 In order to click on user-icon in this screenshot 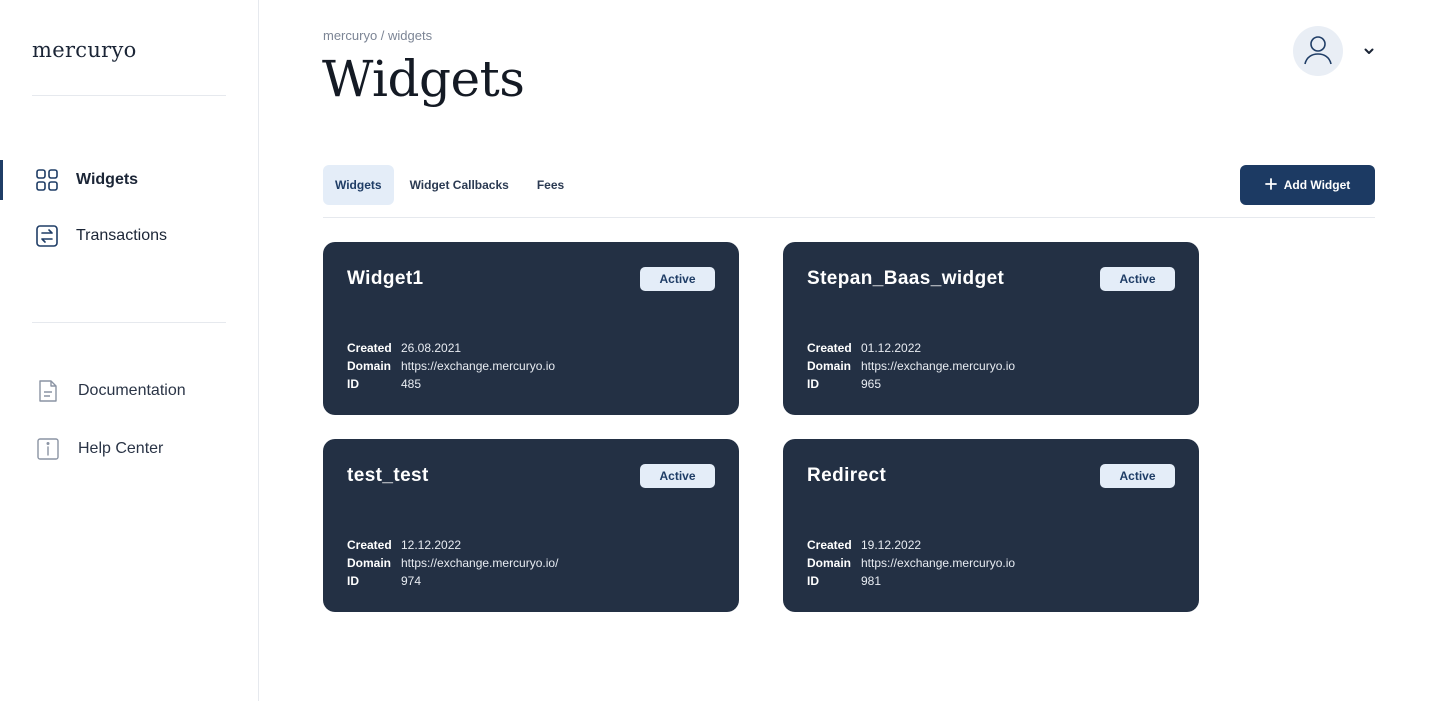, I will do `click(1318, 51)`.